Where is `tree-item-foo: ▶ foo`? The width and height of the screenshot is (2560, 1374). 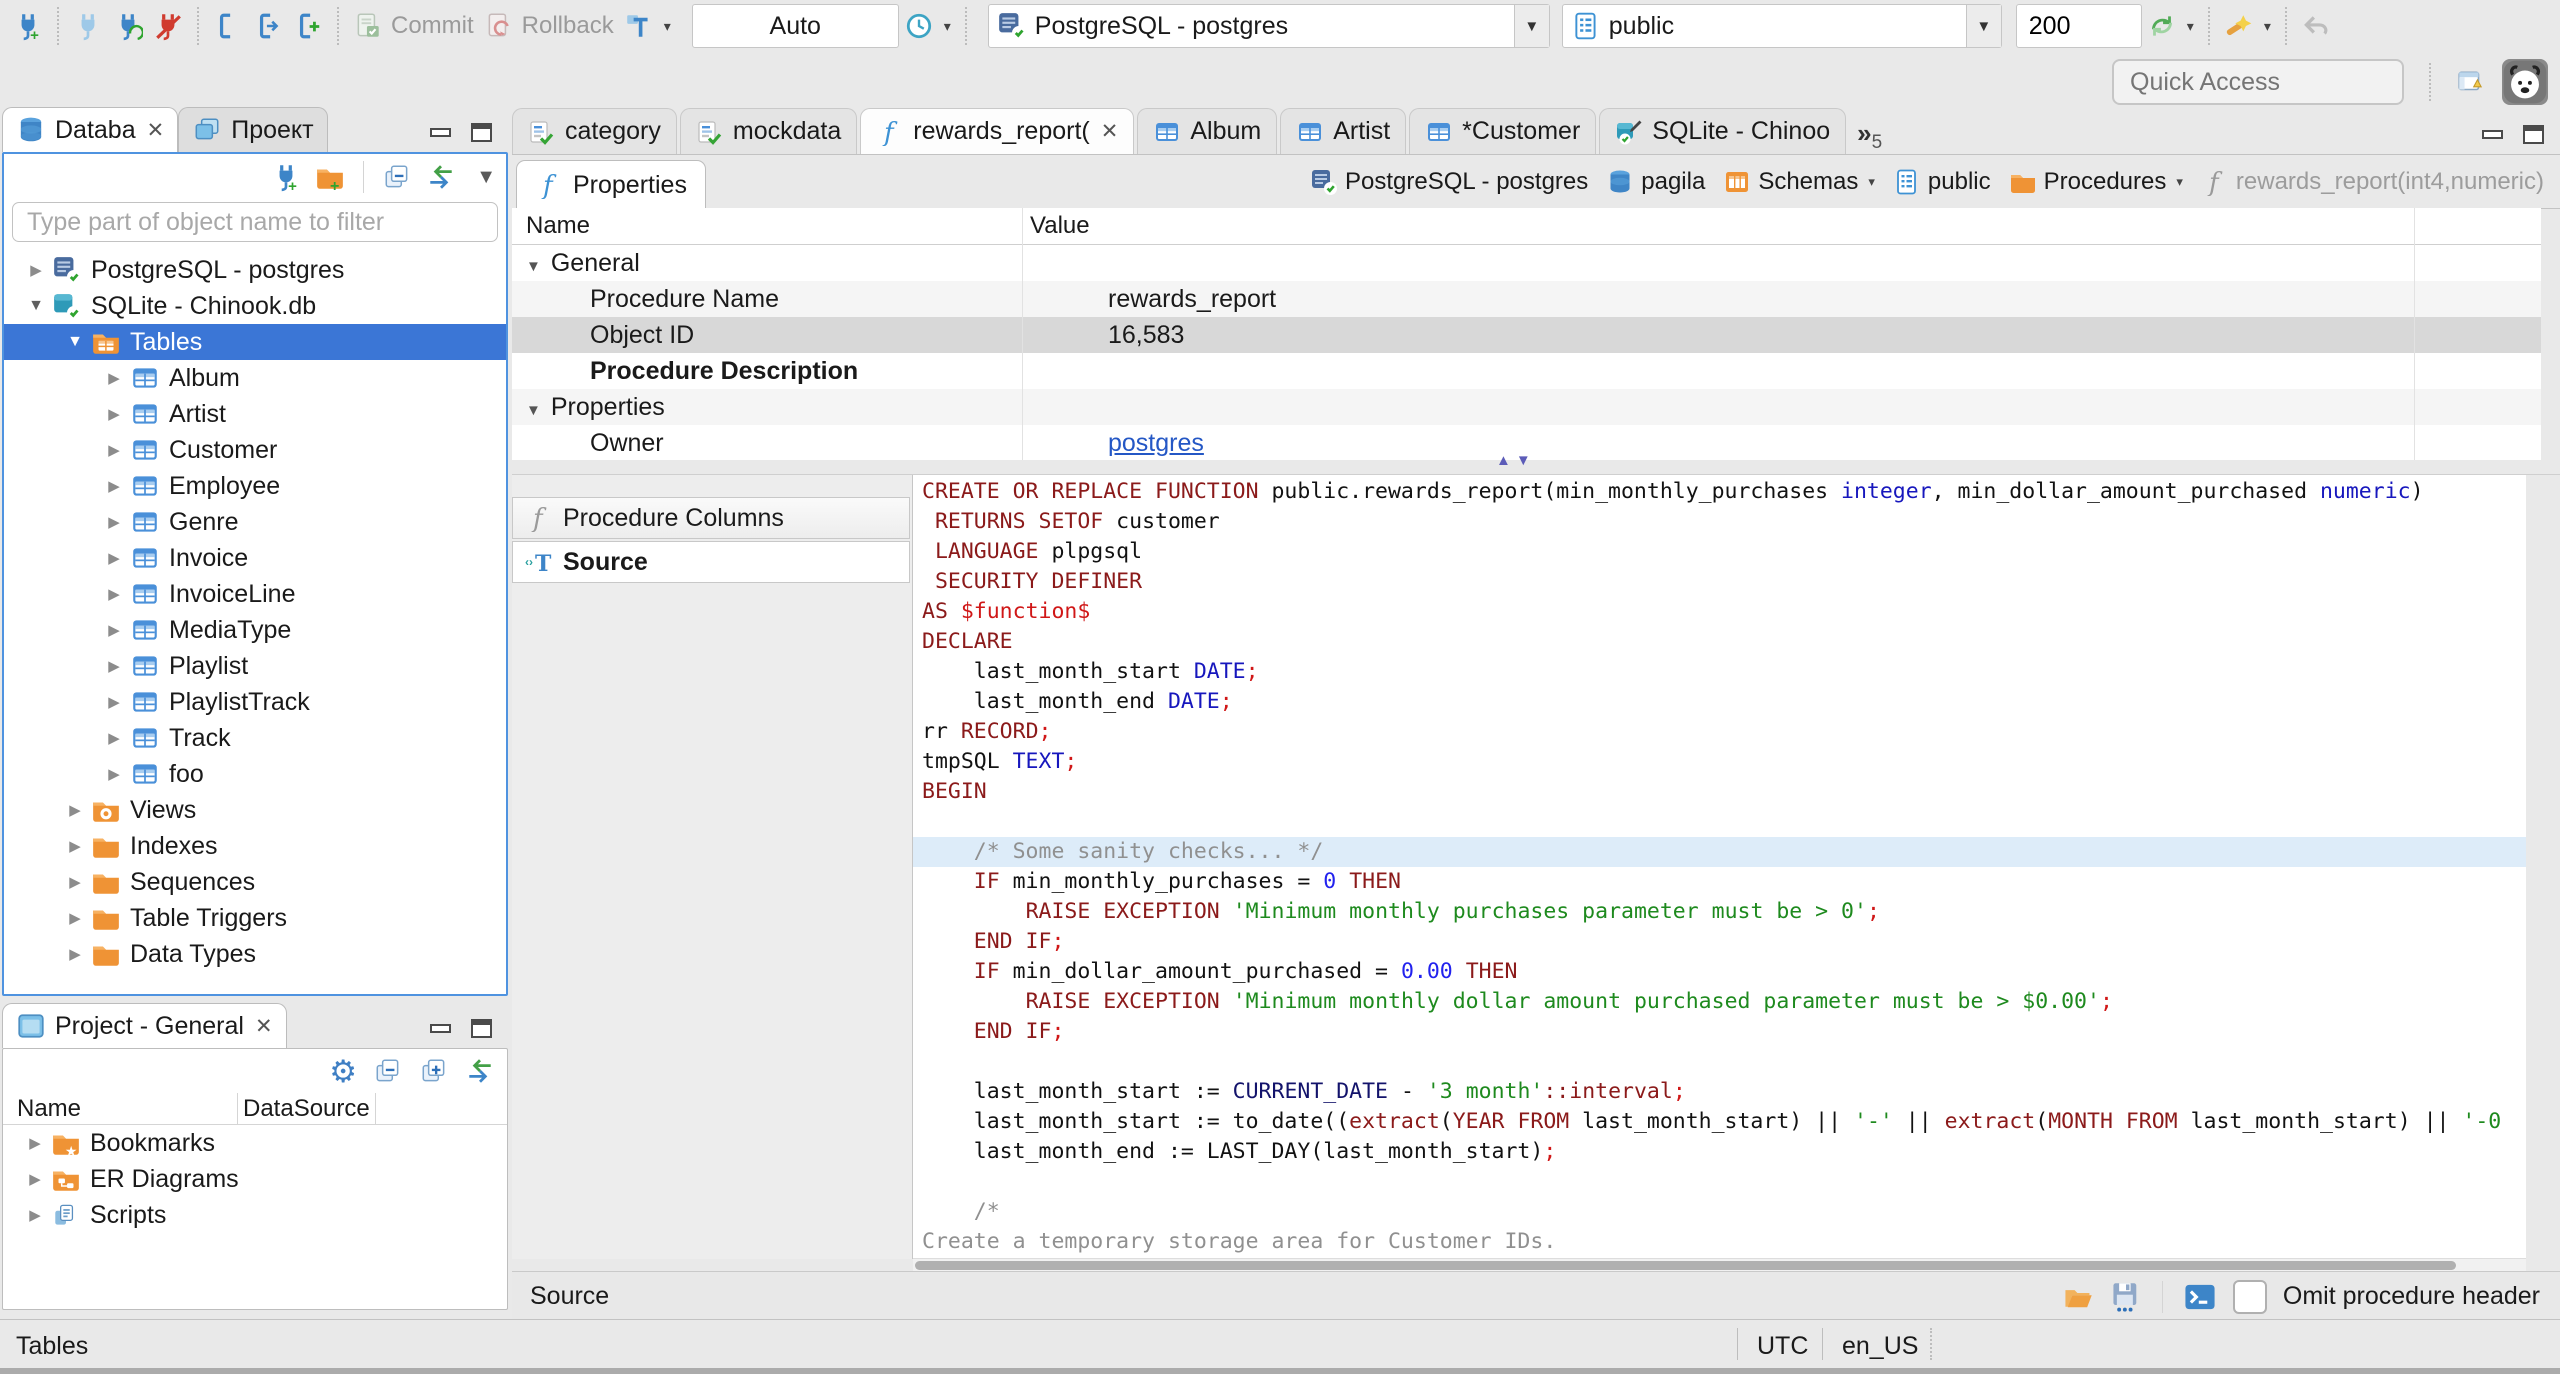
tree-item-foo: ▶ foo is located at coordinates (255, 774).